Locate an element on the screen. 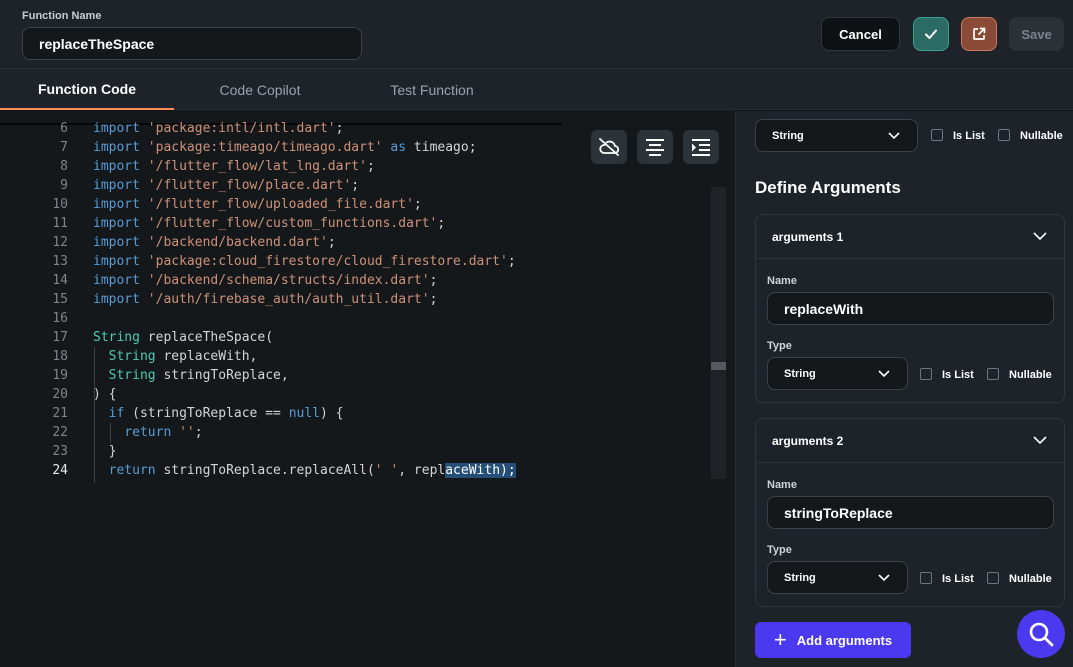 The height and width of the screenshot is (667, 1073). line-number: 9 is located at coordinates (64, 185).